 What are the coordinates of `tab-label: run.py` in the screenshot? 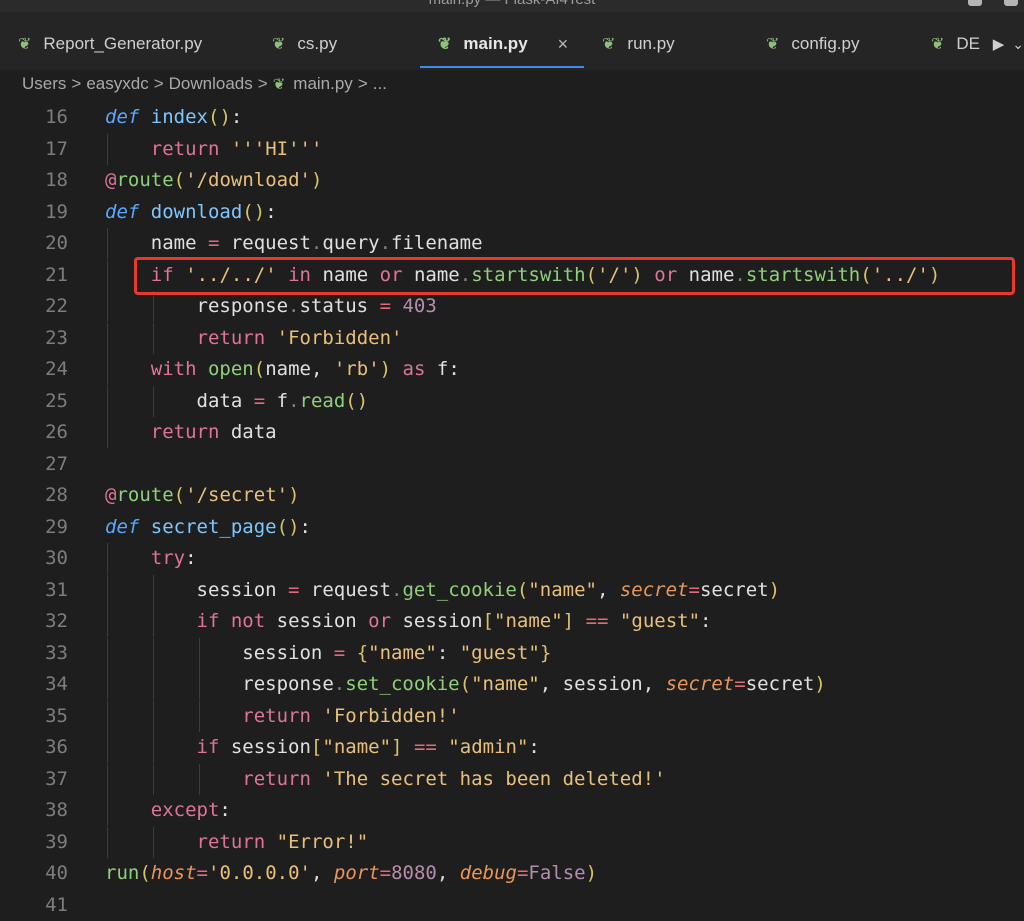 It's located at (651, 43).